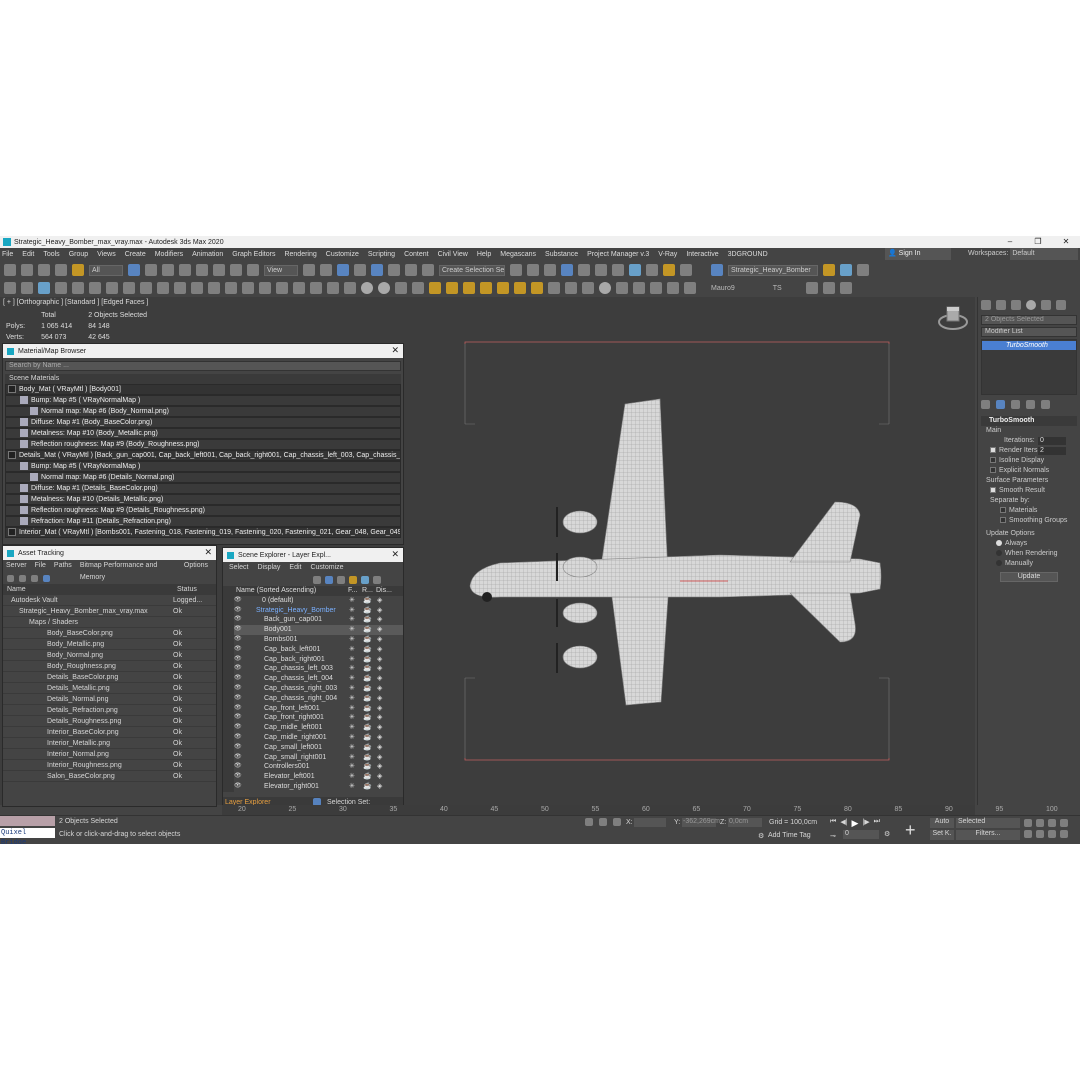 The width and height of the screenshot is (1080, 1080). What do you see at coordinates (1046, 305) in the screenshot?
I see `display-tab-icon` at bounding box center [1046, 305].